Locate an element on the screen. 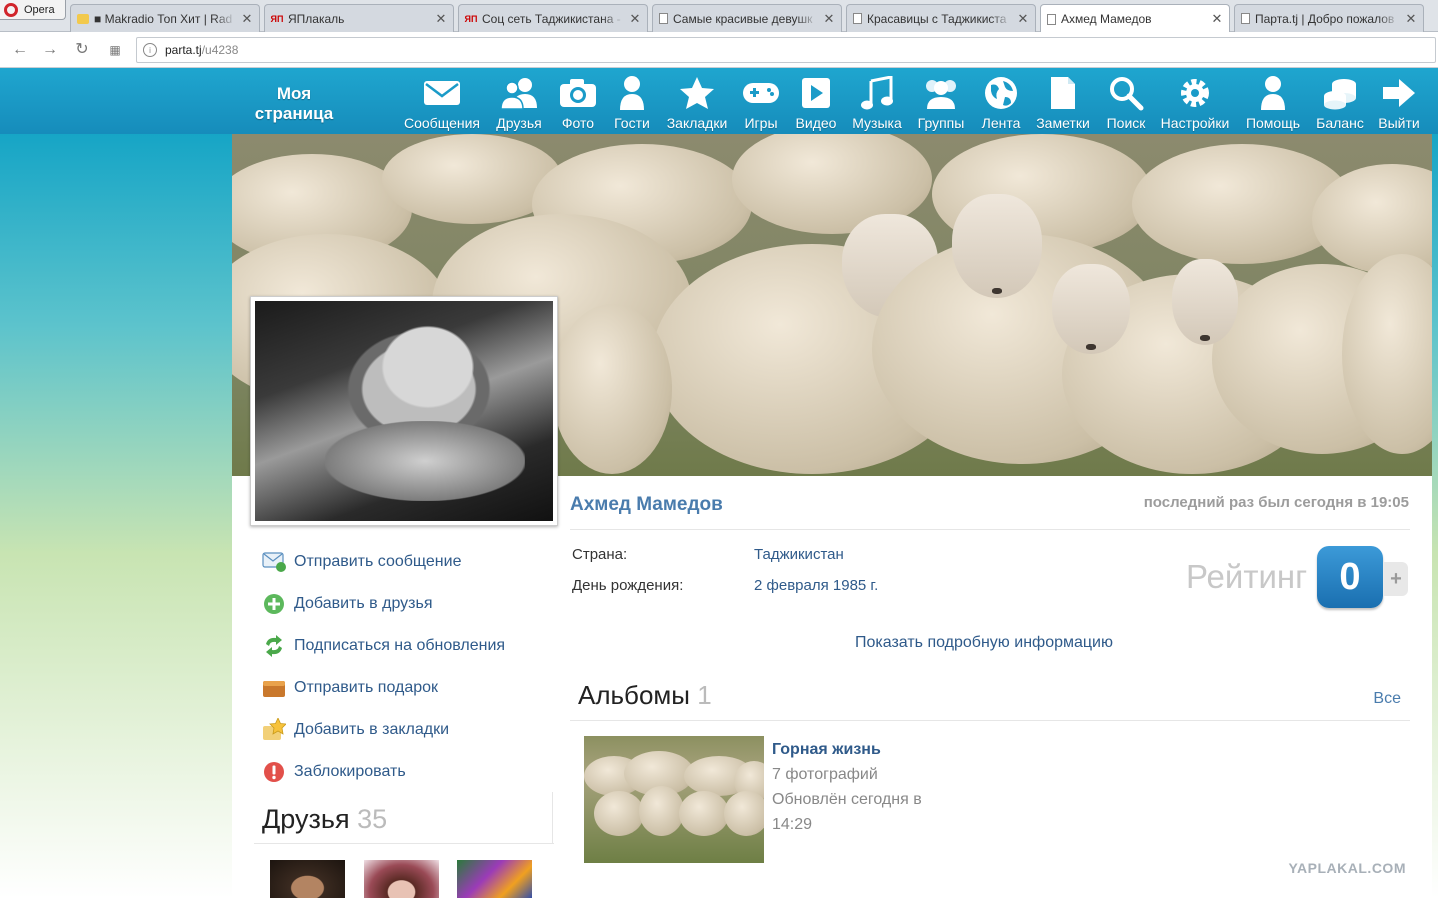 The image size is (1438, 898). friends-title: Друзья 35 is located at coordinates (324, 819).